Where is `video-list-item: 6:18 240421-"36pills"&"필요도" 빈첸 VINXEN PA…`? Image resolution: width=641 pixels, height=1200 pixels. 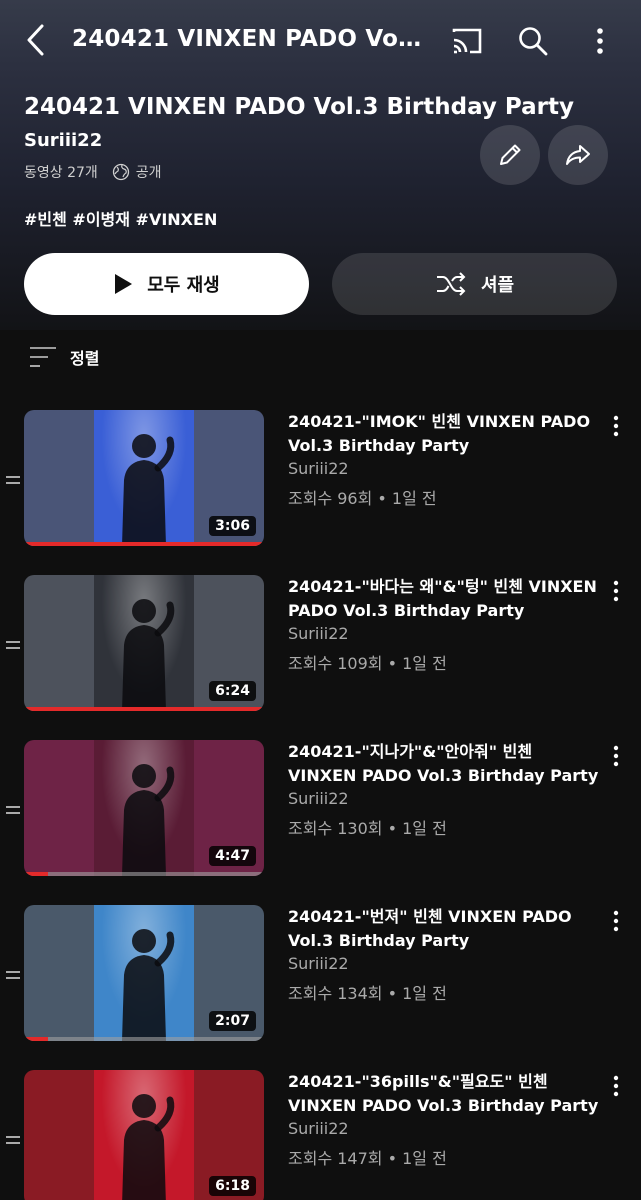 video-list-item: 6:18 240421-"36pills"&"필요도" 빈첸 VINXEN PA… is located at coordinates (320, 1135).